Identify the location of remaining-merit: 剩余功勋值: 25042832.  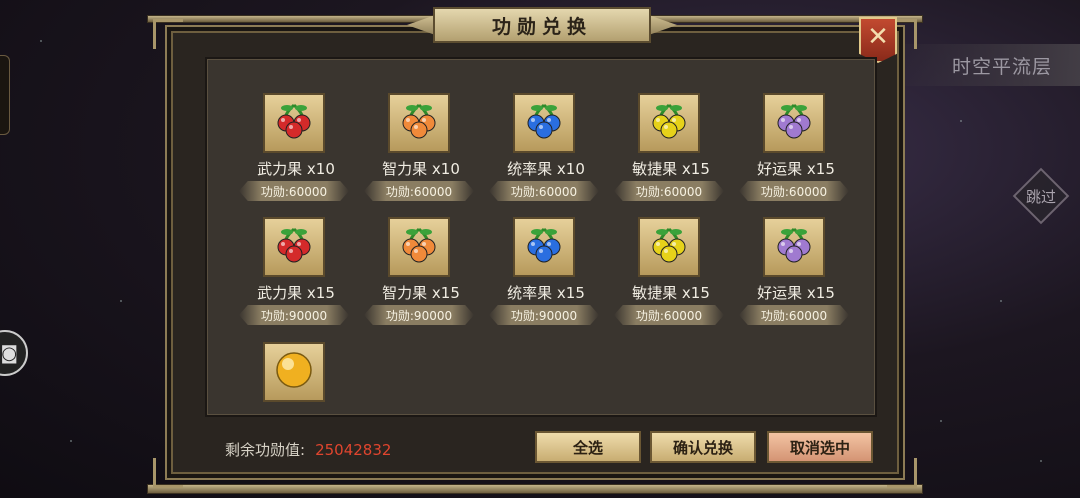
(308, 449).